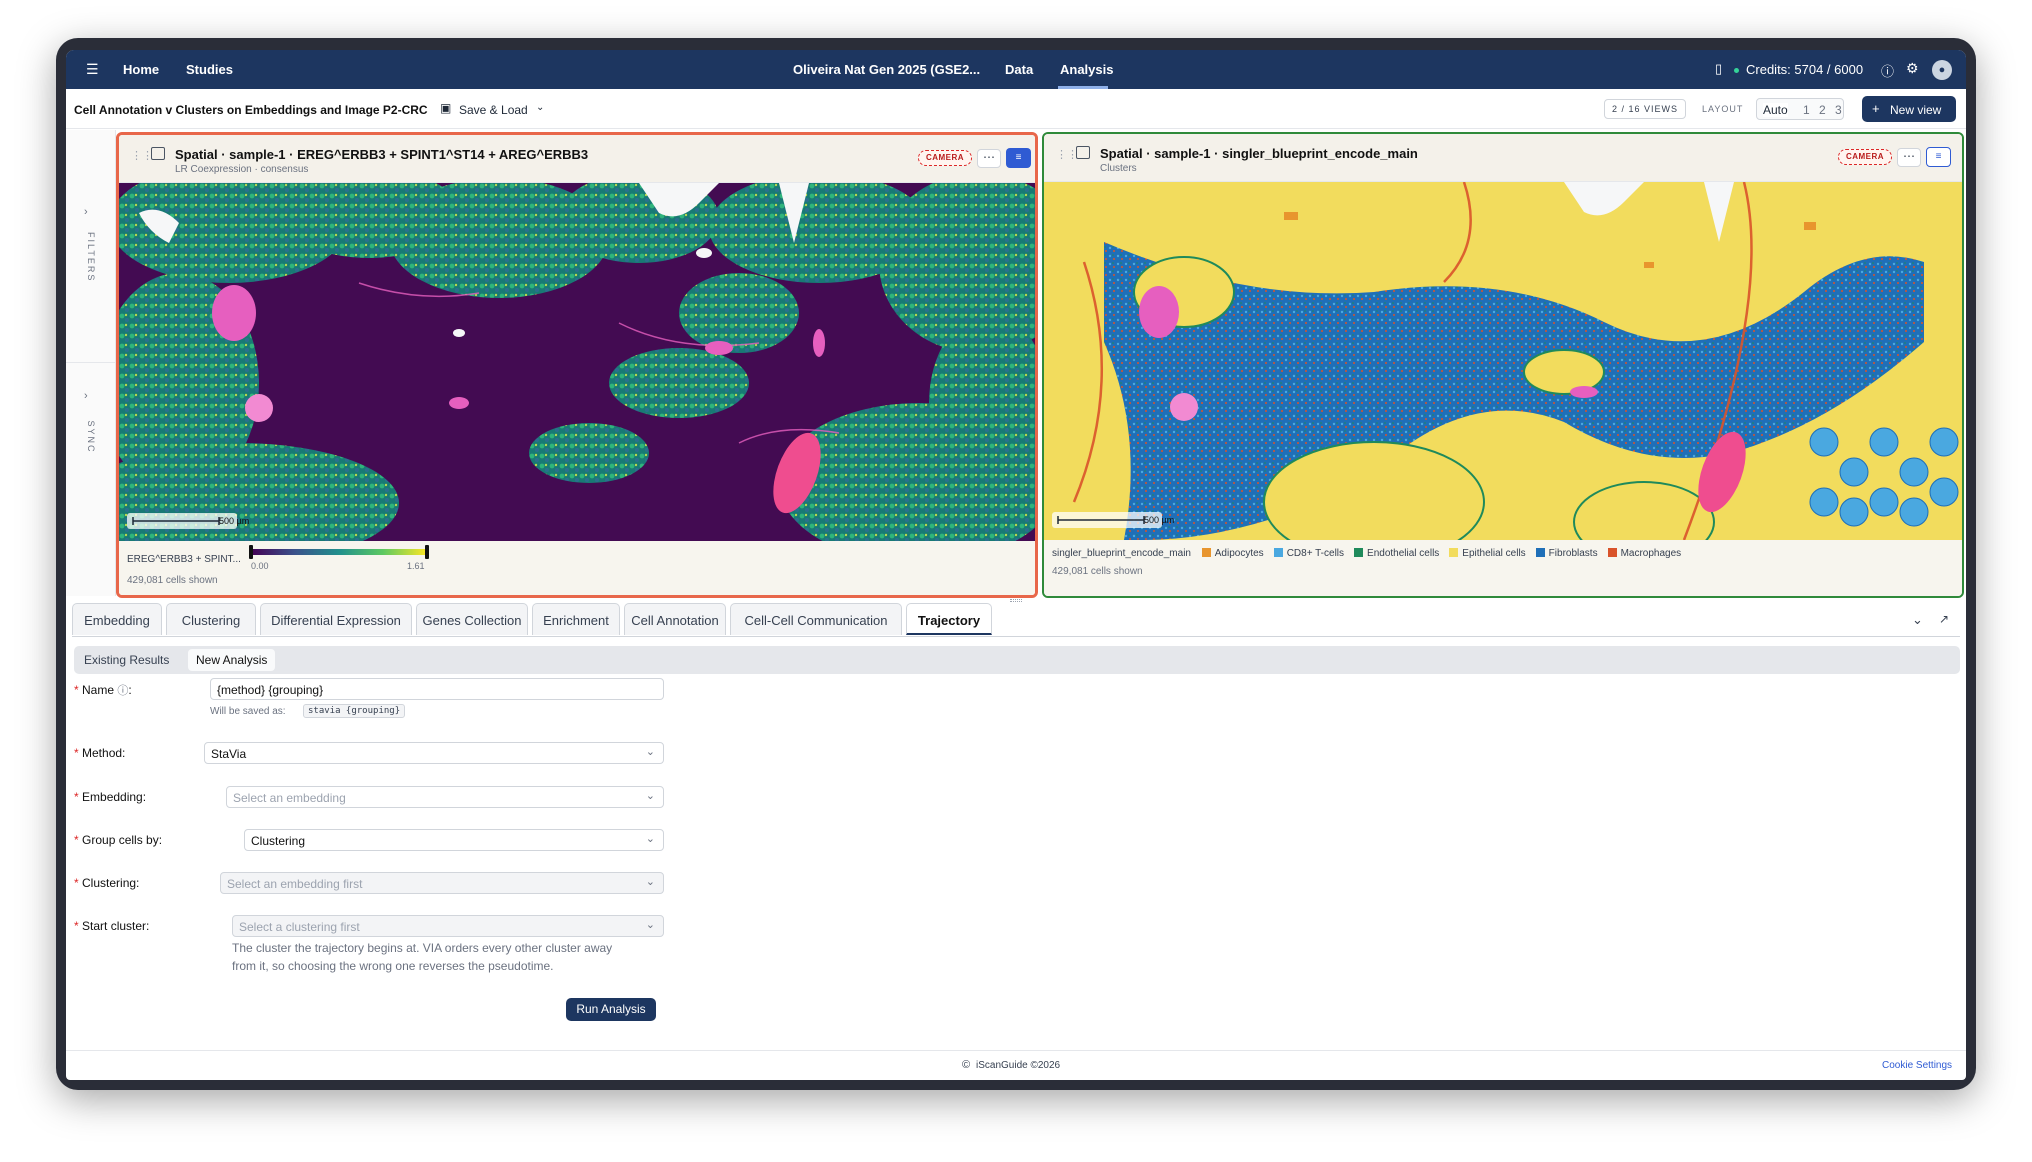 This screenshot has width=2032, height=1162. What do you see at coordinates (1494, 553) in the screenshot?
I see `legend-label: Epithelial cells` at bounding box center [1494, 553].